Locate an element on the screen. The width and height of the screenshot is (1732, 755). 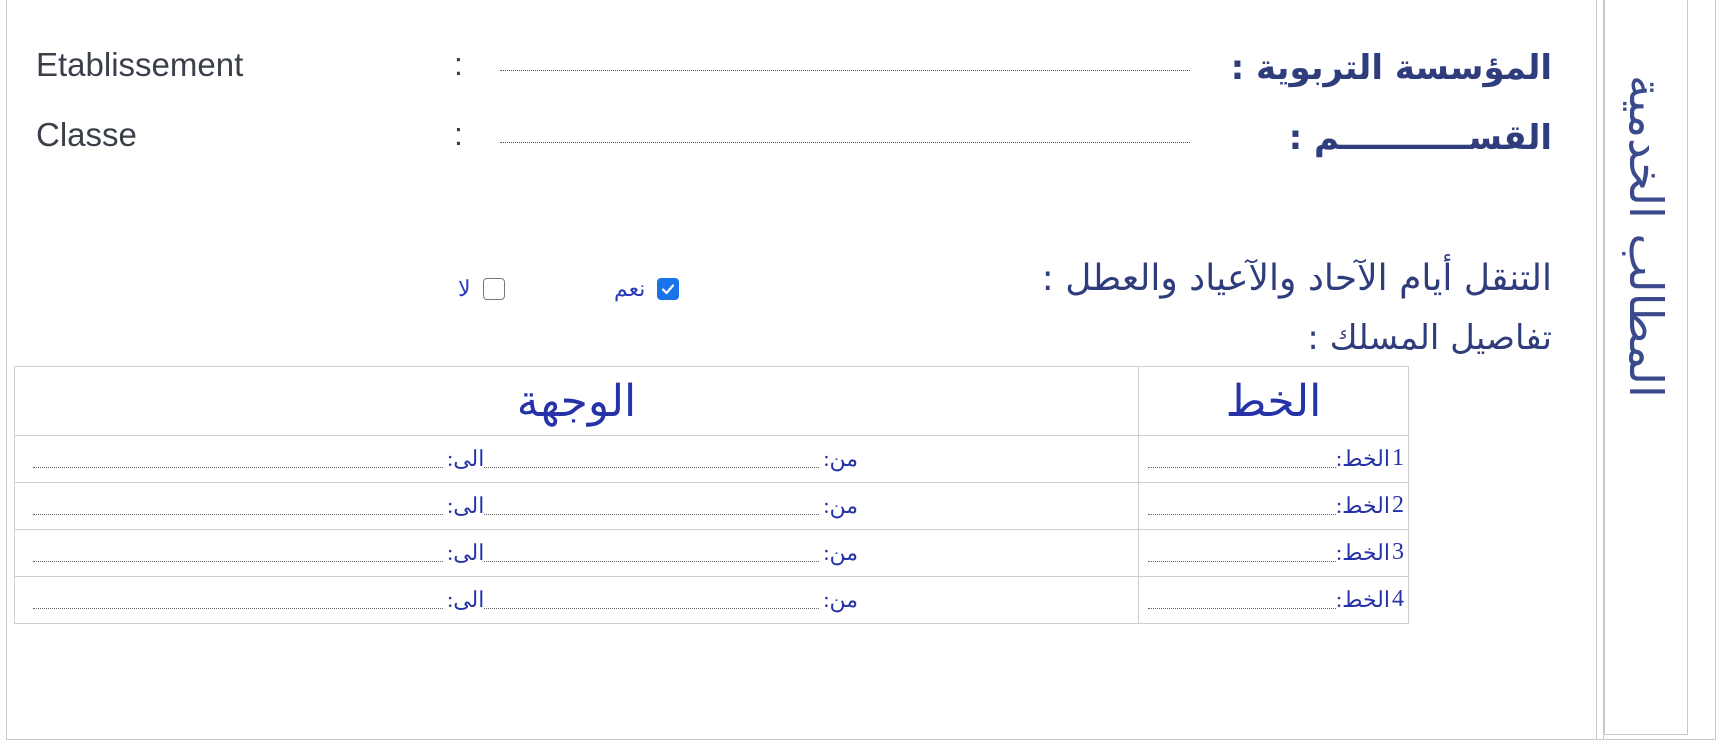
line-cell: 3 الخط: is located at coordinates (1273, 553).